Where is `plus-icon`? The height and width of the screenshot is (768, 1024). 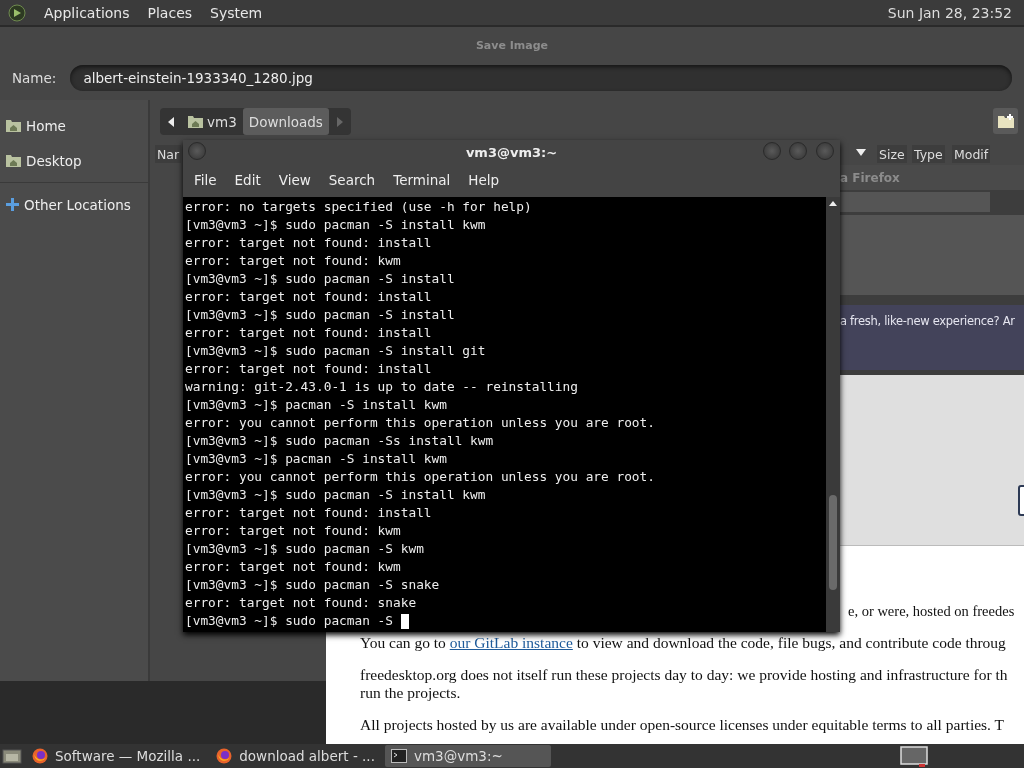 plus-icon is located at coordinates (12, 204).